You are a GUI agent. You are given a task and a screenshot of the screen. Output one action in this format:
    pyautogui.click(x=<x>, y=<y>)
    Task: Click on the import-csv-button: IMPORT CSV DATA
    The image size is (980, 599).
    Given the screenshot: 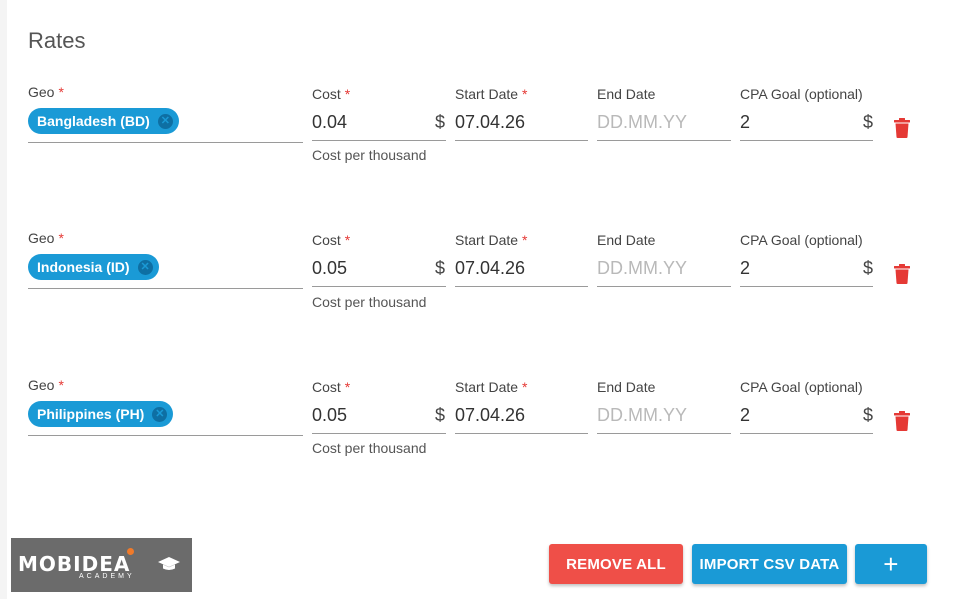 What is the action you would take?
    pyautogui.click(x=769, y=564)
    